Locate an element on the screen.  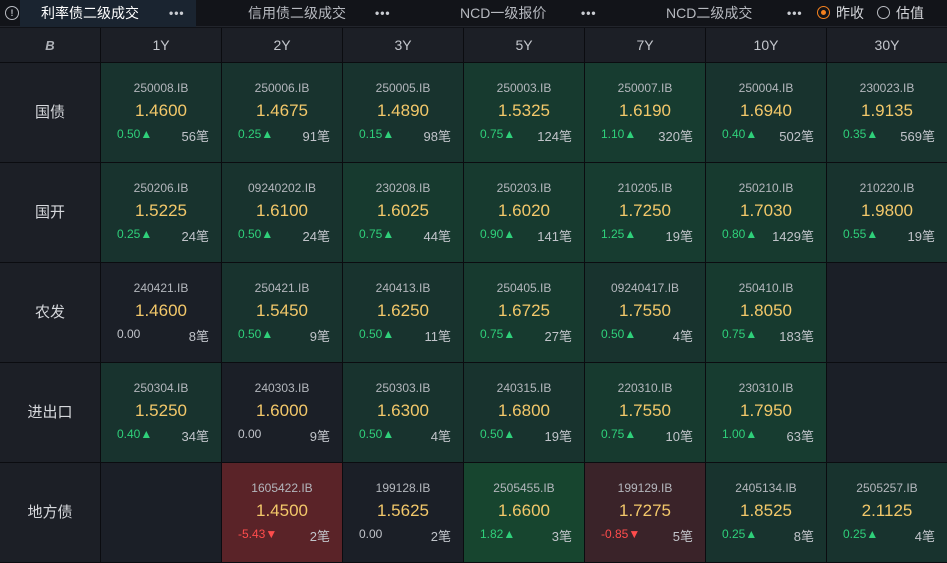
bond-code: 250003.IB is located at coordinates (524, 88).